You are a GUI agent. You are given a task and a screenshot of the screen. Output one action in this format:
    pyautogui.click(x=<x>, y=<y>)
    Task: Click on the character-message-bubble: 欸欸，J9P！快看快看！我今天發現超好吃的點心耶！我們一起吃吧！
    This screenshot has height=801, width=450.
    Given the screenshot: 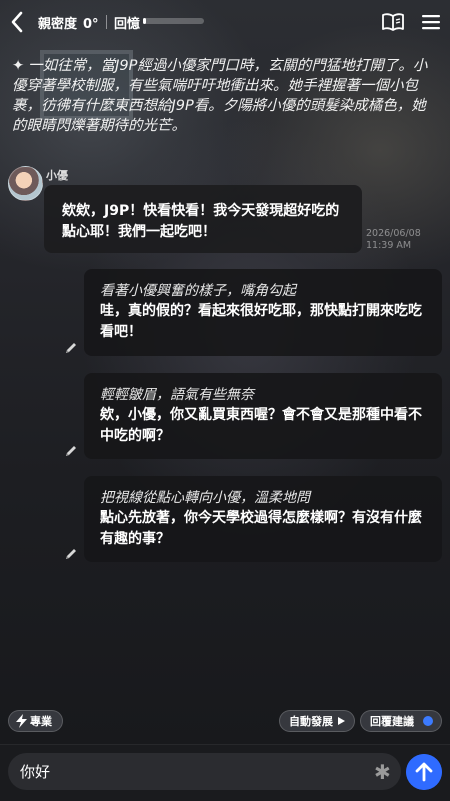 What is the action you would take?
    pyautogui.click(x=203, y=219)
    